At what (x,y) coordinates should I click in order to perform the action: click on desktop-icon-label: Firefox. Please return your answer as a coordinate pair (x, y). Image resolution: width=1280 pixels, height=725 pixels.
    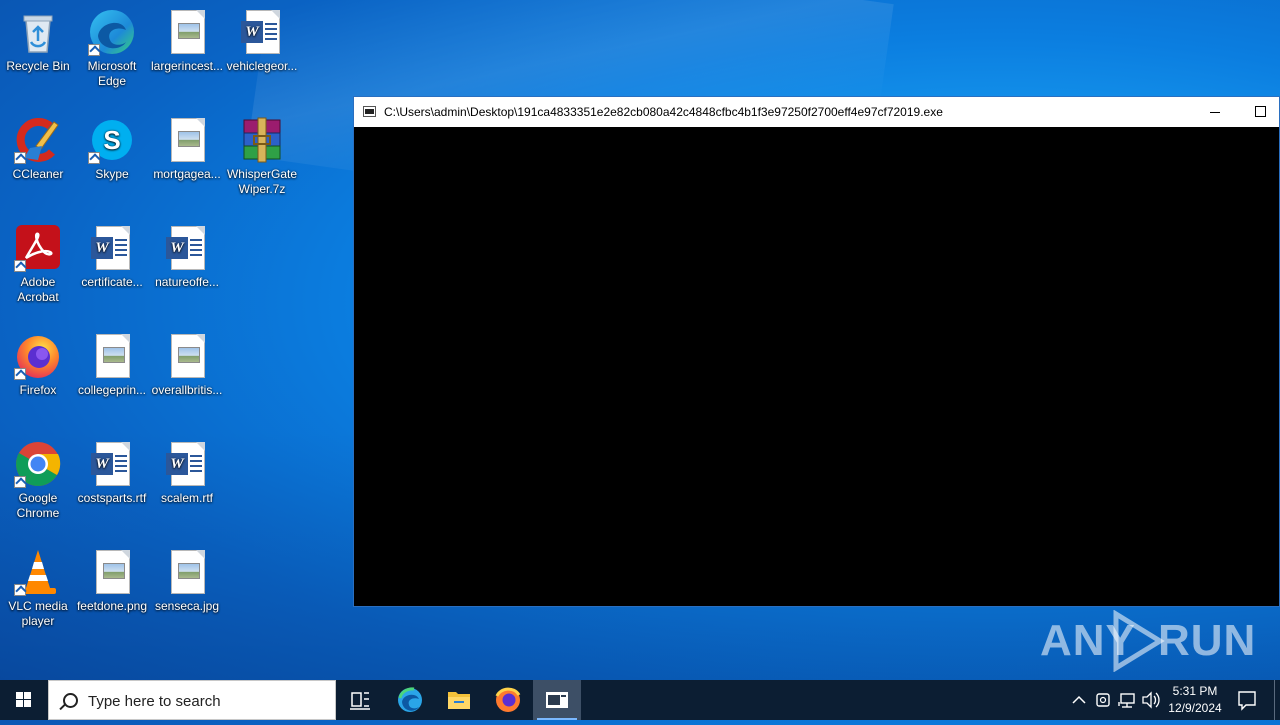
    Looking at the image, I should click on (38, 390).